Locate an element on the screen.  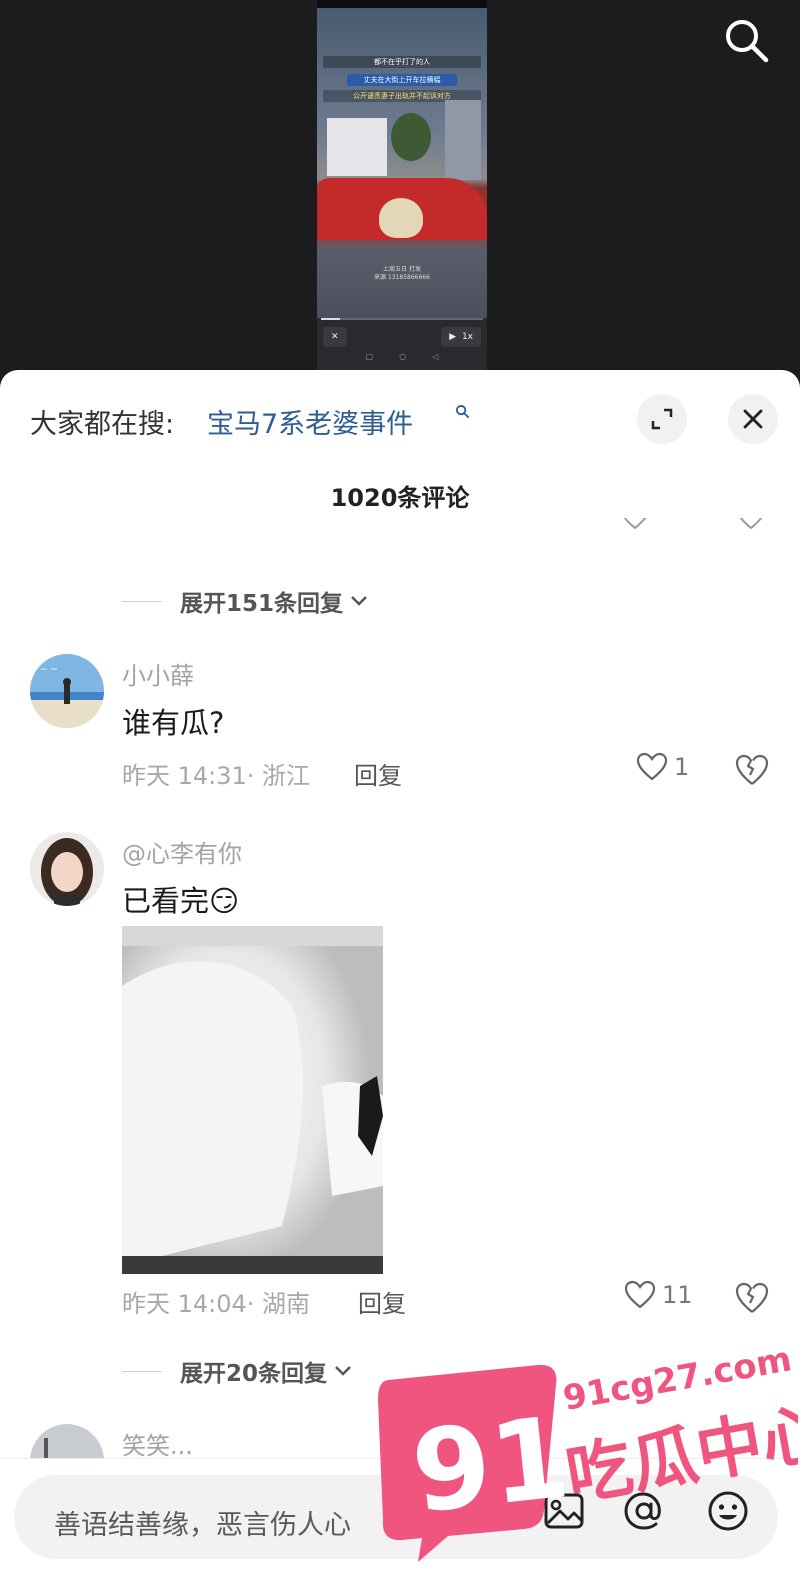
circle-icon: ○ is located at coordinates (403, 356).